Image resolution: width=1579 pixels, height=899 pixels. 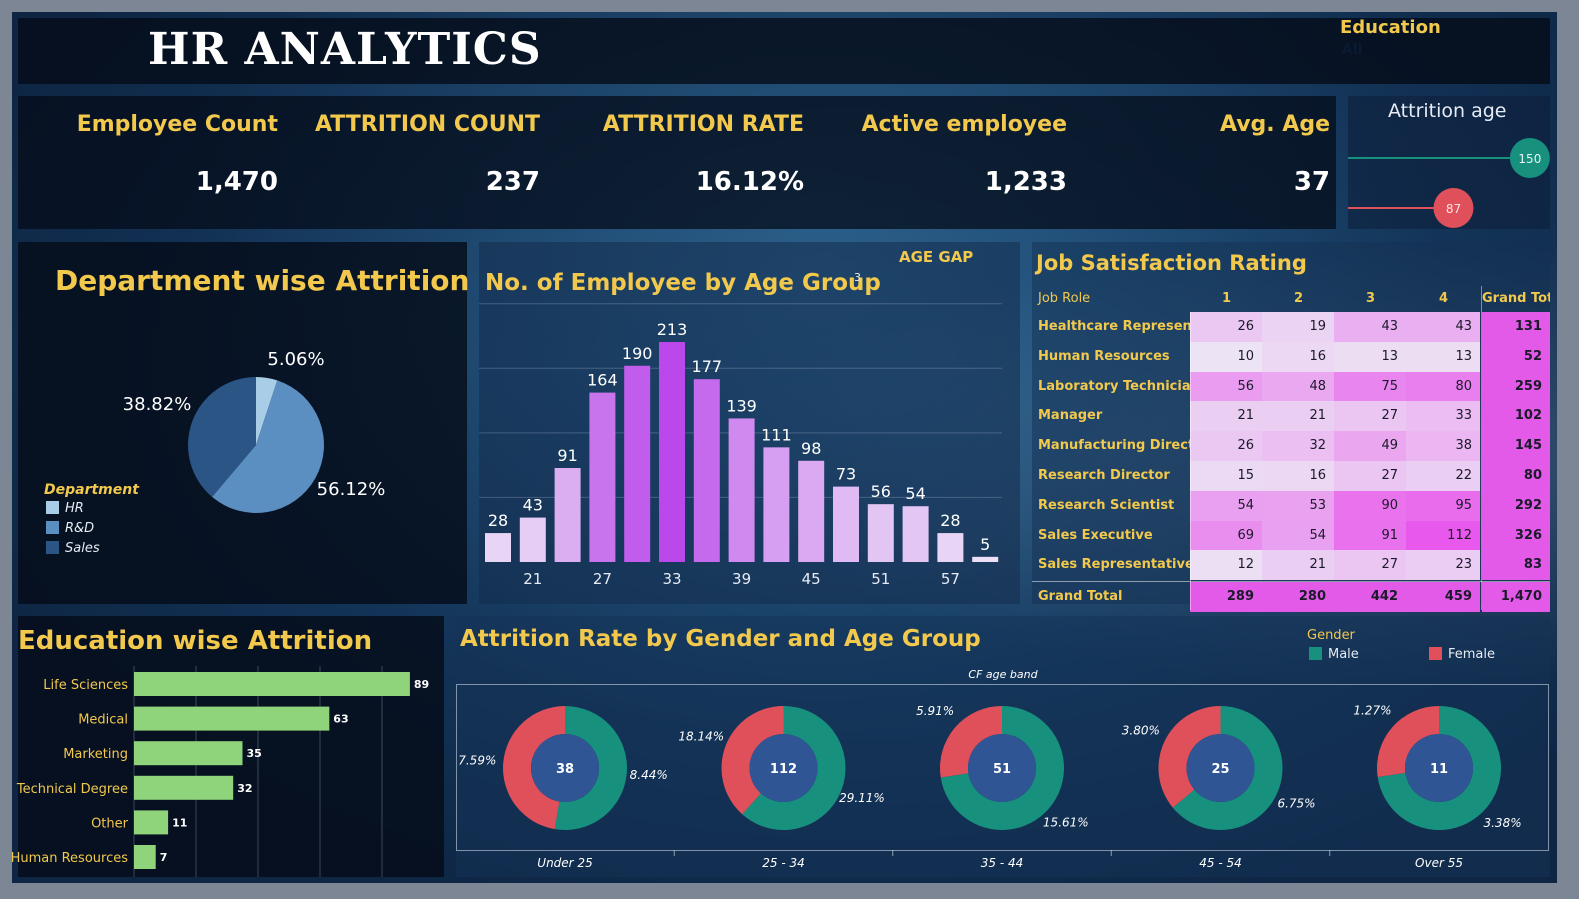 I want to click on donut-male-pct-label: 15.61%, so click(x=1066, y=823).